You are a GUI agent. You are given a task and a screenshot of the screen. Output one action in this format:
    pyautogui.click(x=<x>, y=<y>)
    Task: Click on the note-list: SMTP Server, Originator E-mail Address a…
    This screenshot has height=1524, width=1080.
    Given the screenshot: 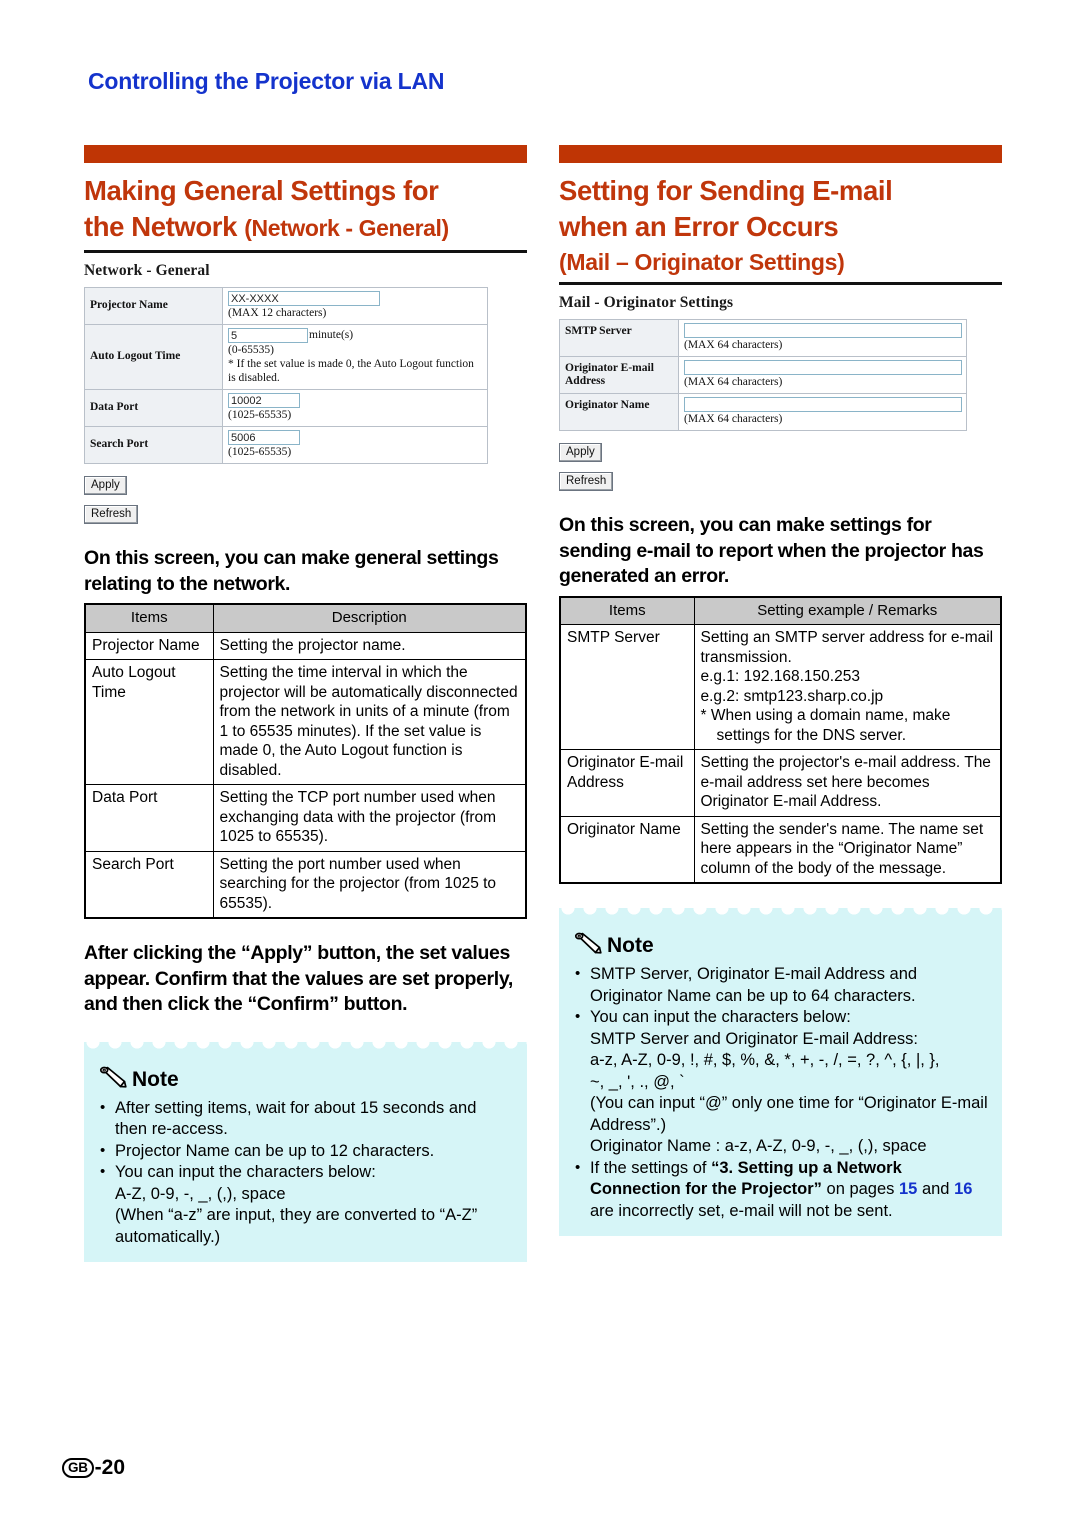 What is the action you would take?
    pyautogui.click(x=780, y=1092)
    